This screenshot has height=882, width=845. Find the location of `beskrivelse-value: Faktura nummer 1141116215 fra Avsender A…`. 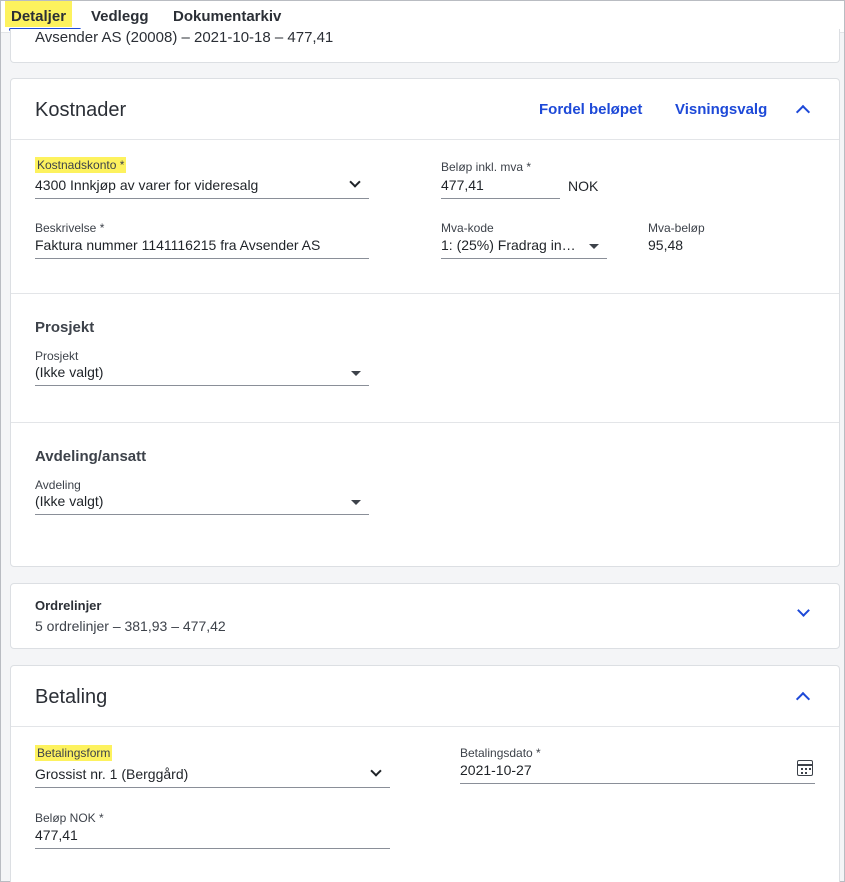

beskrivelse-value: Faktura nummer 1141116215 fra Avsender A… is located at coordinates (178, 245).